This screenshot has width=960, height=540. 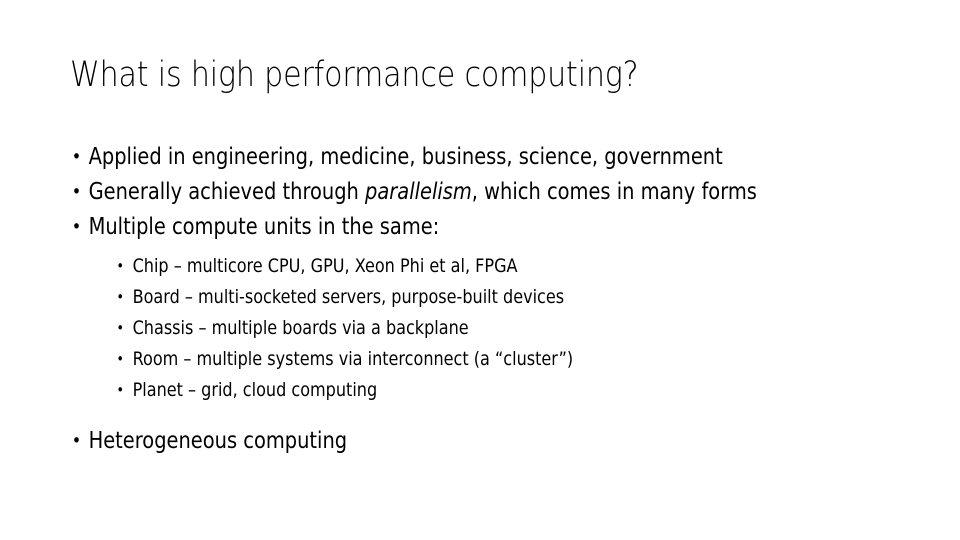 I want to click on bullet-text: Multiple compute units in the same:, so click(x=264, y=227).